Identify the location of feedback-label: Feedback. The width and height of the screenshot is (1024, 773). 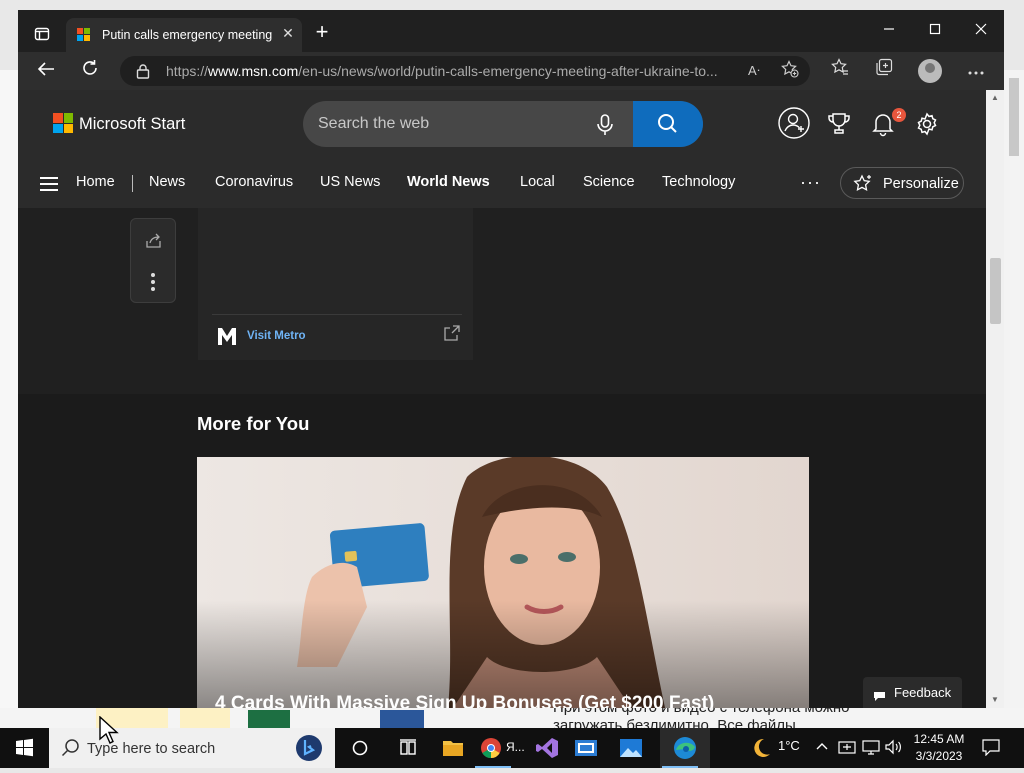
(923, 692).